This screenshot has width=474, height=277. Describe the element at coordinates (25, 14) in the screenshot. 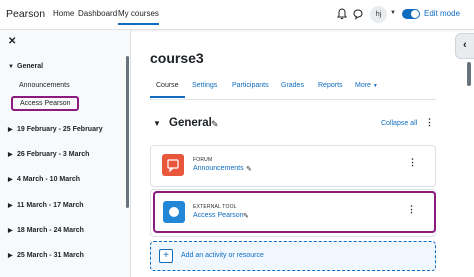

I see `site-brand: Pearson` at that location.